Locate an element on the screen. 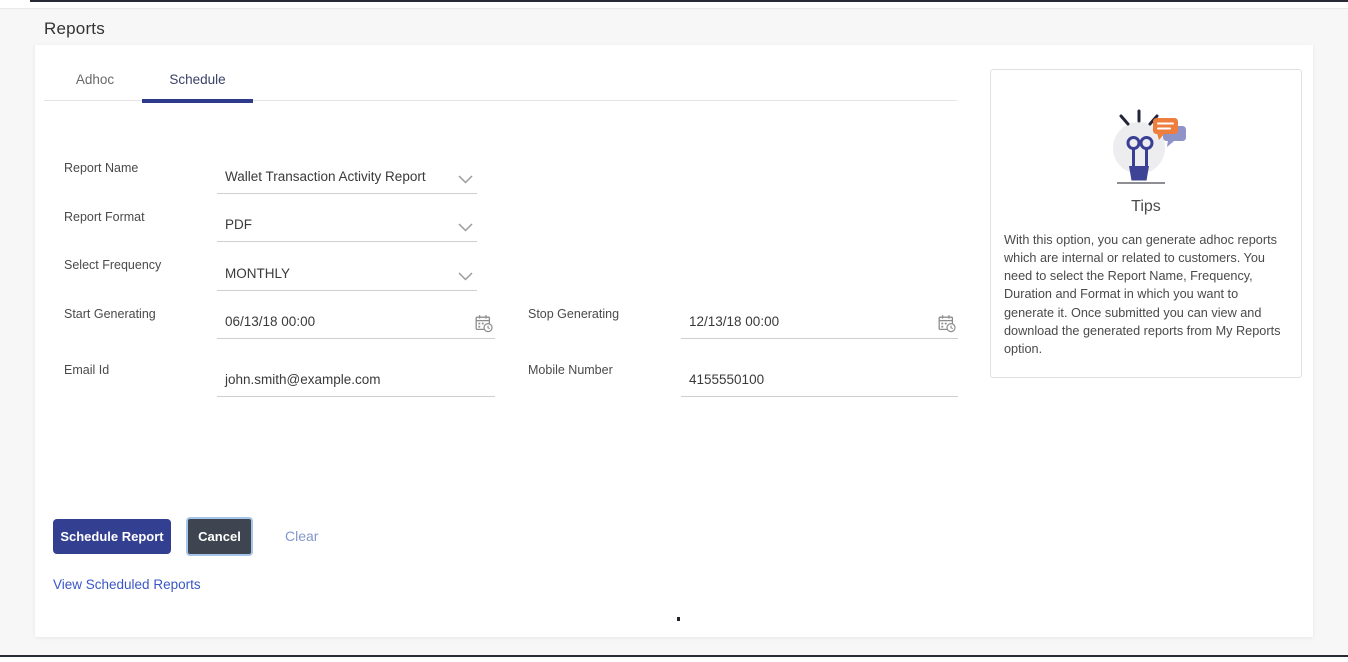 Image resolution: width=1348 pixels, height=662 pixels. mobile-number-input: 4155550100 is located at coordinates (819, 383).